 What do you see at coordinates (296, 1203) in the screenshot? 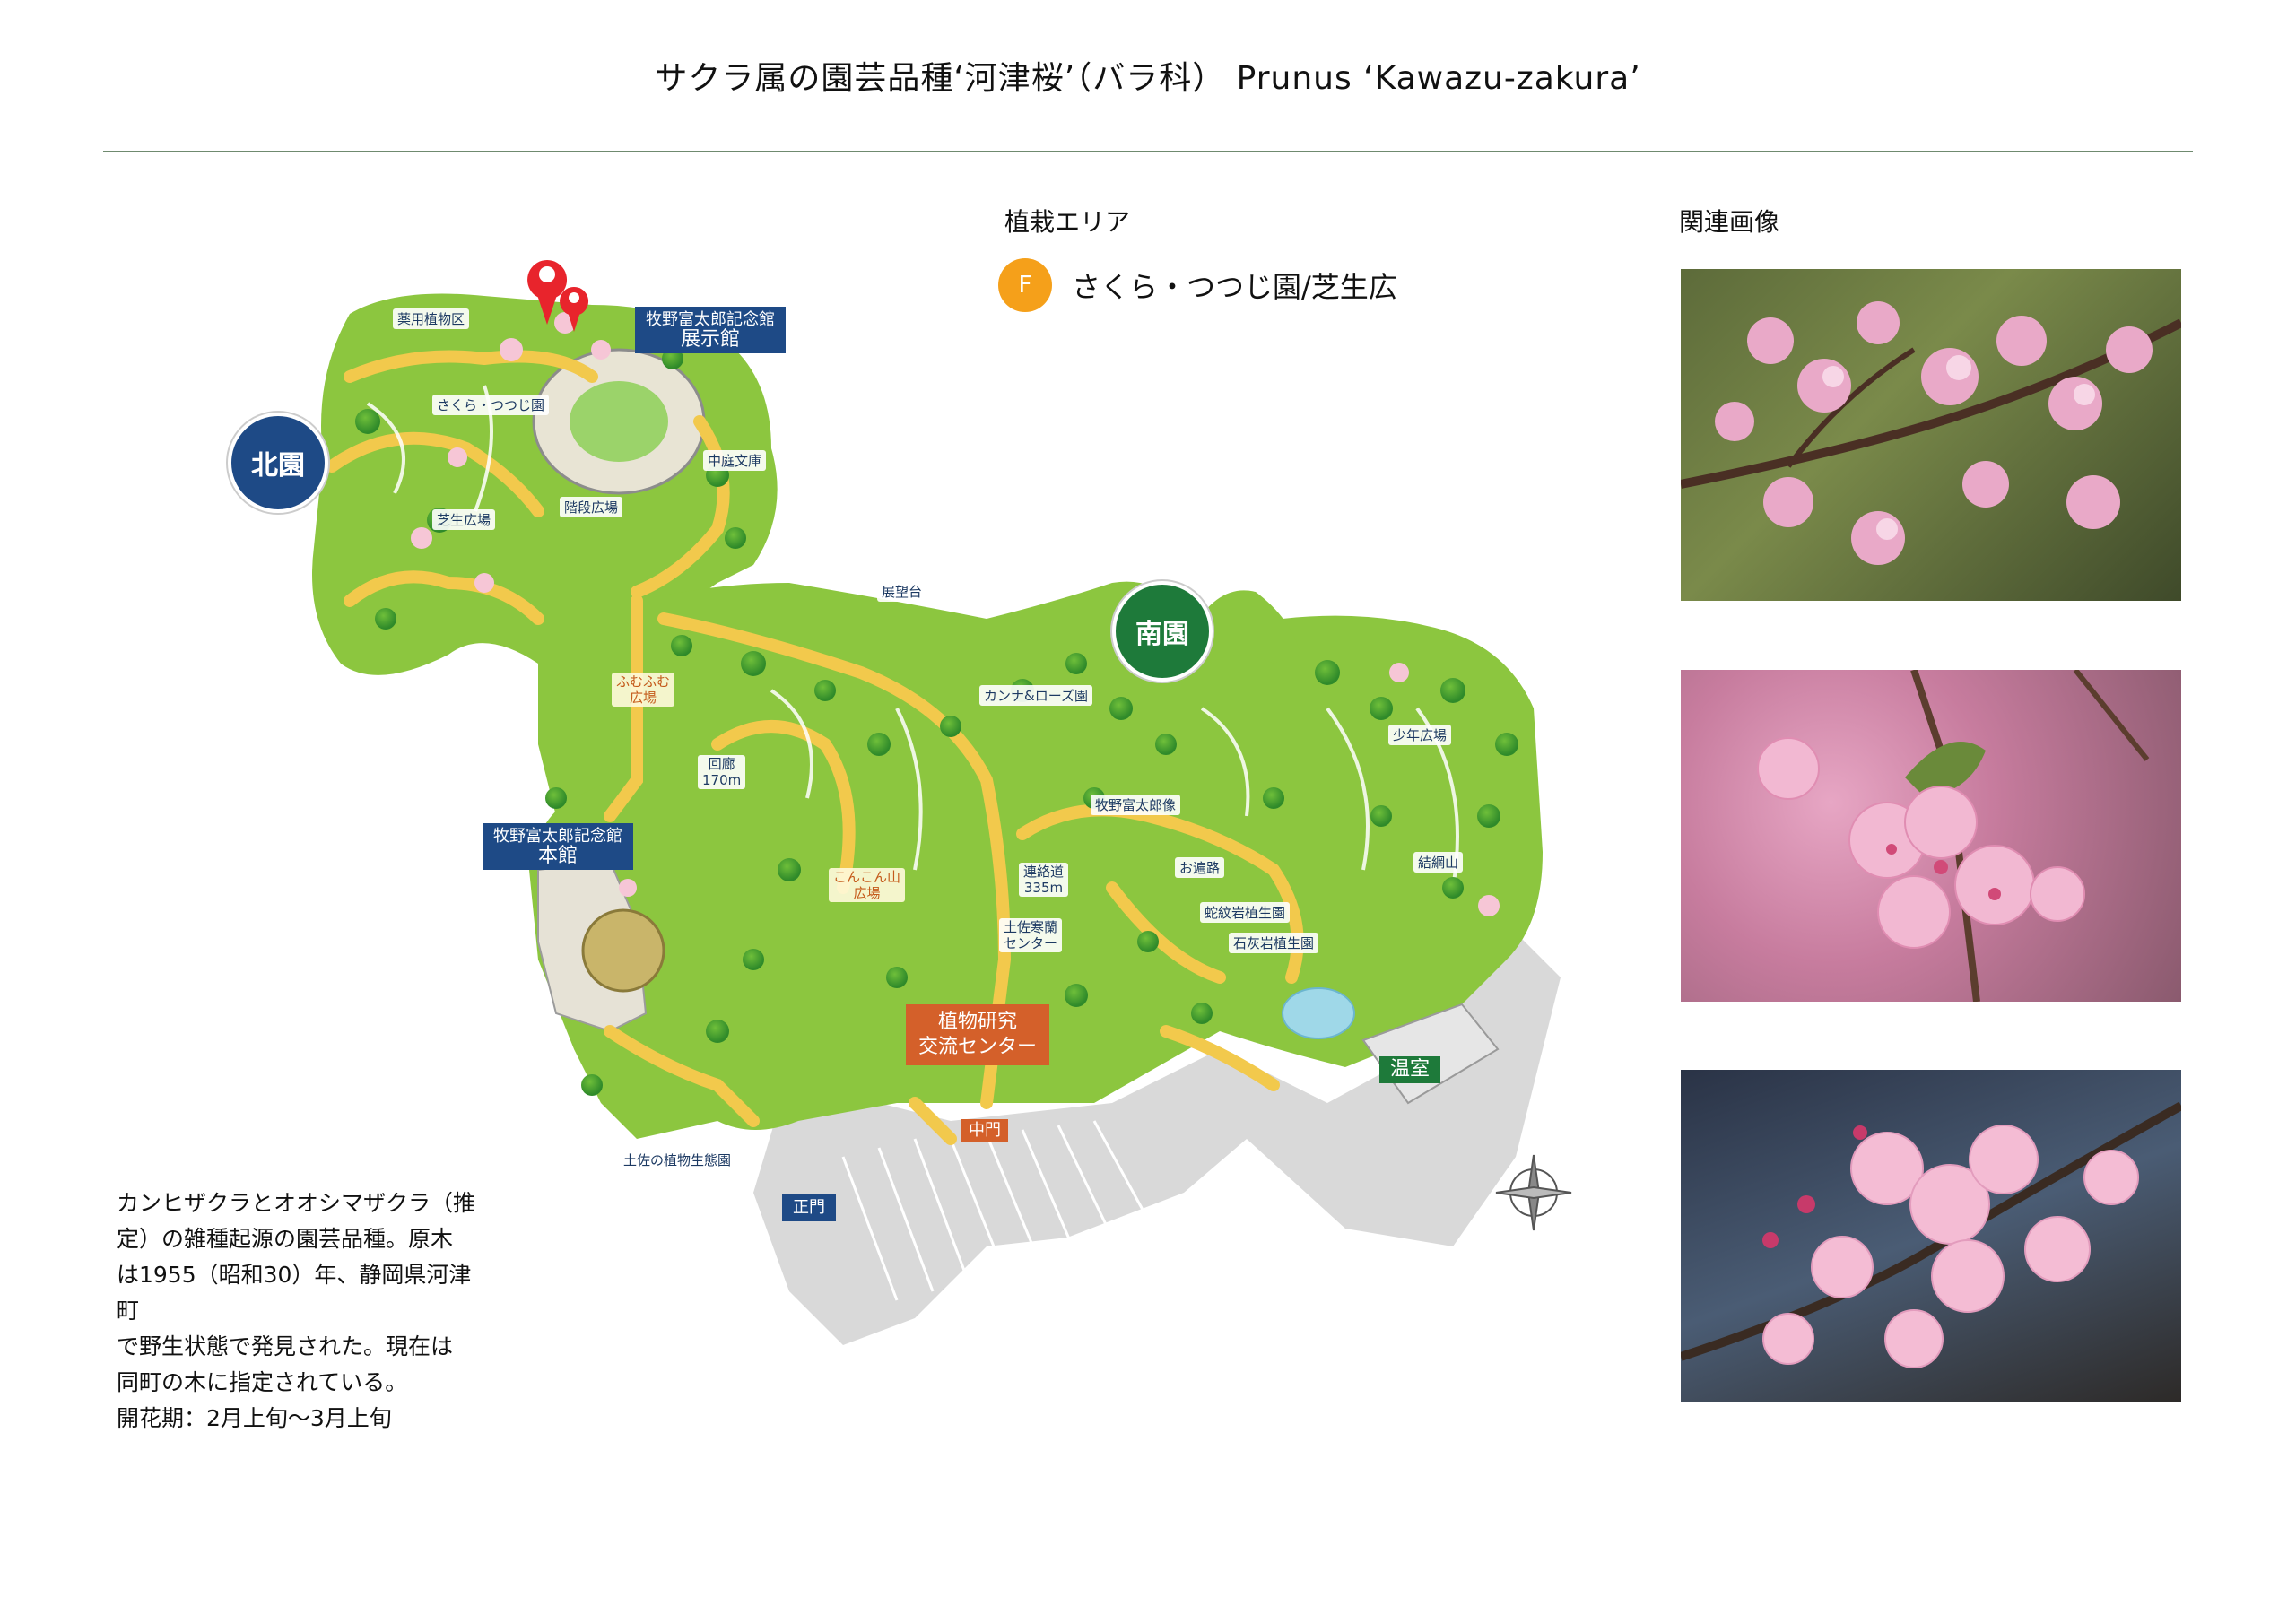
I see `description-line: カンヒザクラとオオシマザクラ（推` at bounding box center [296, 1203].